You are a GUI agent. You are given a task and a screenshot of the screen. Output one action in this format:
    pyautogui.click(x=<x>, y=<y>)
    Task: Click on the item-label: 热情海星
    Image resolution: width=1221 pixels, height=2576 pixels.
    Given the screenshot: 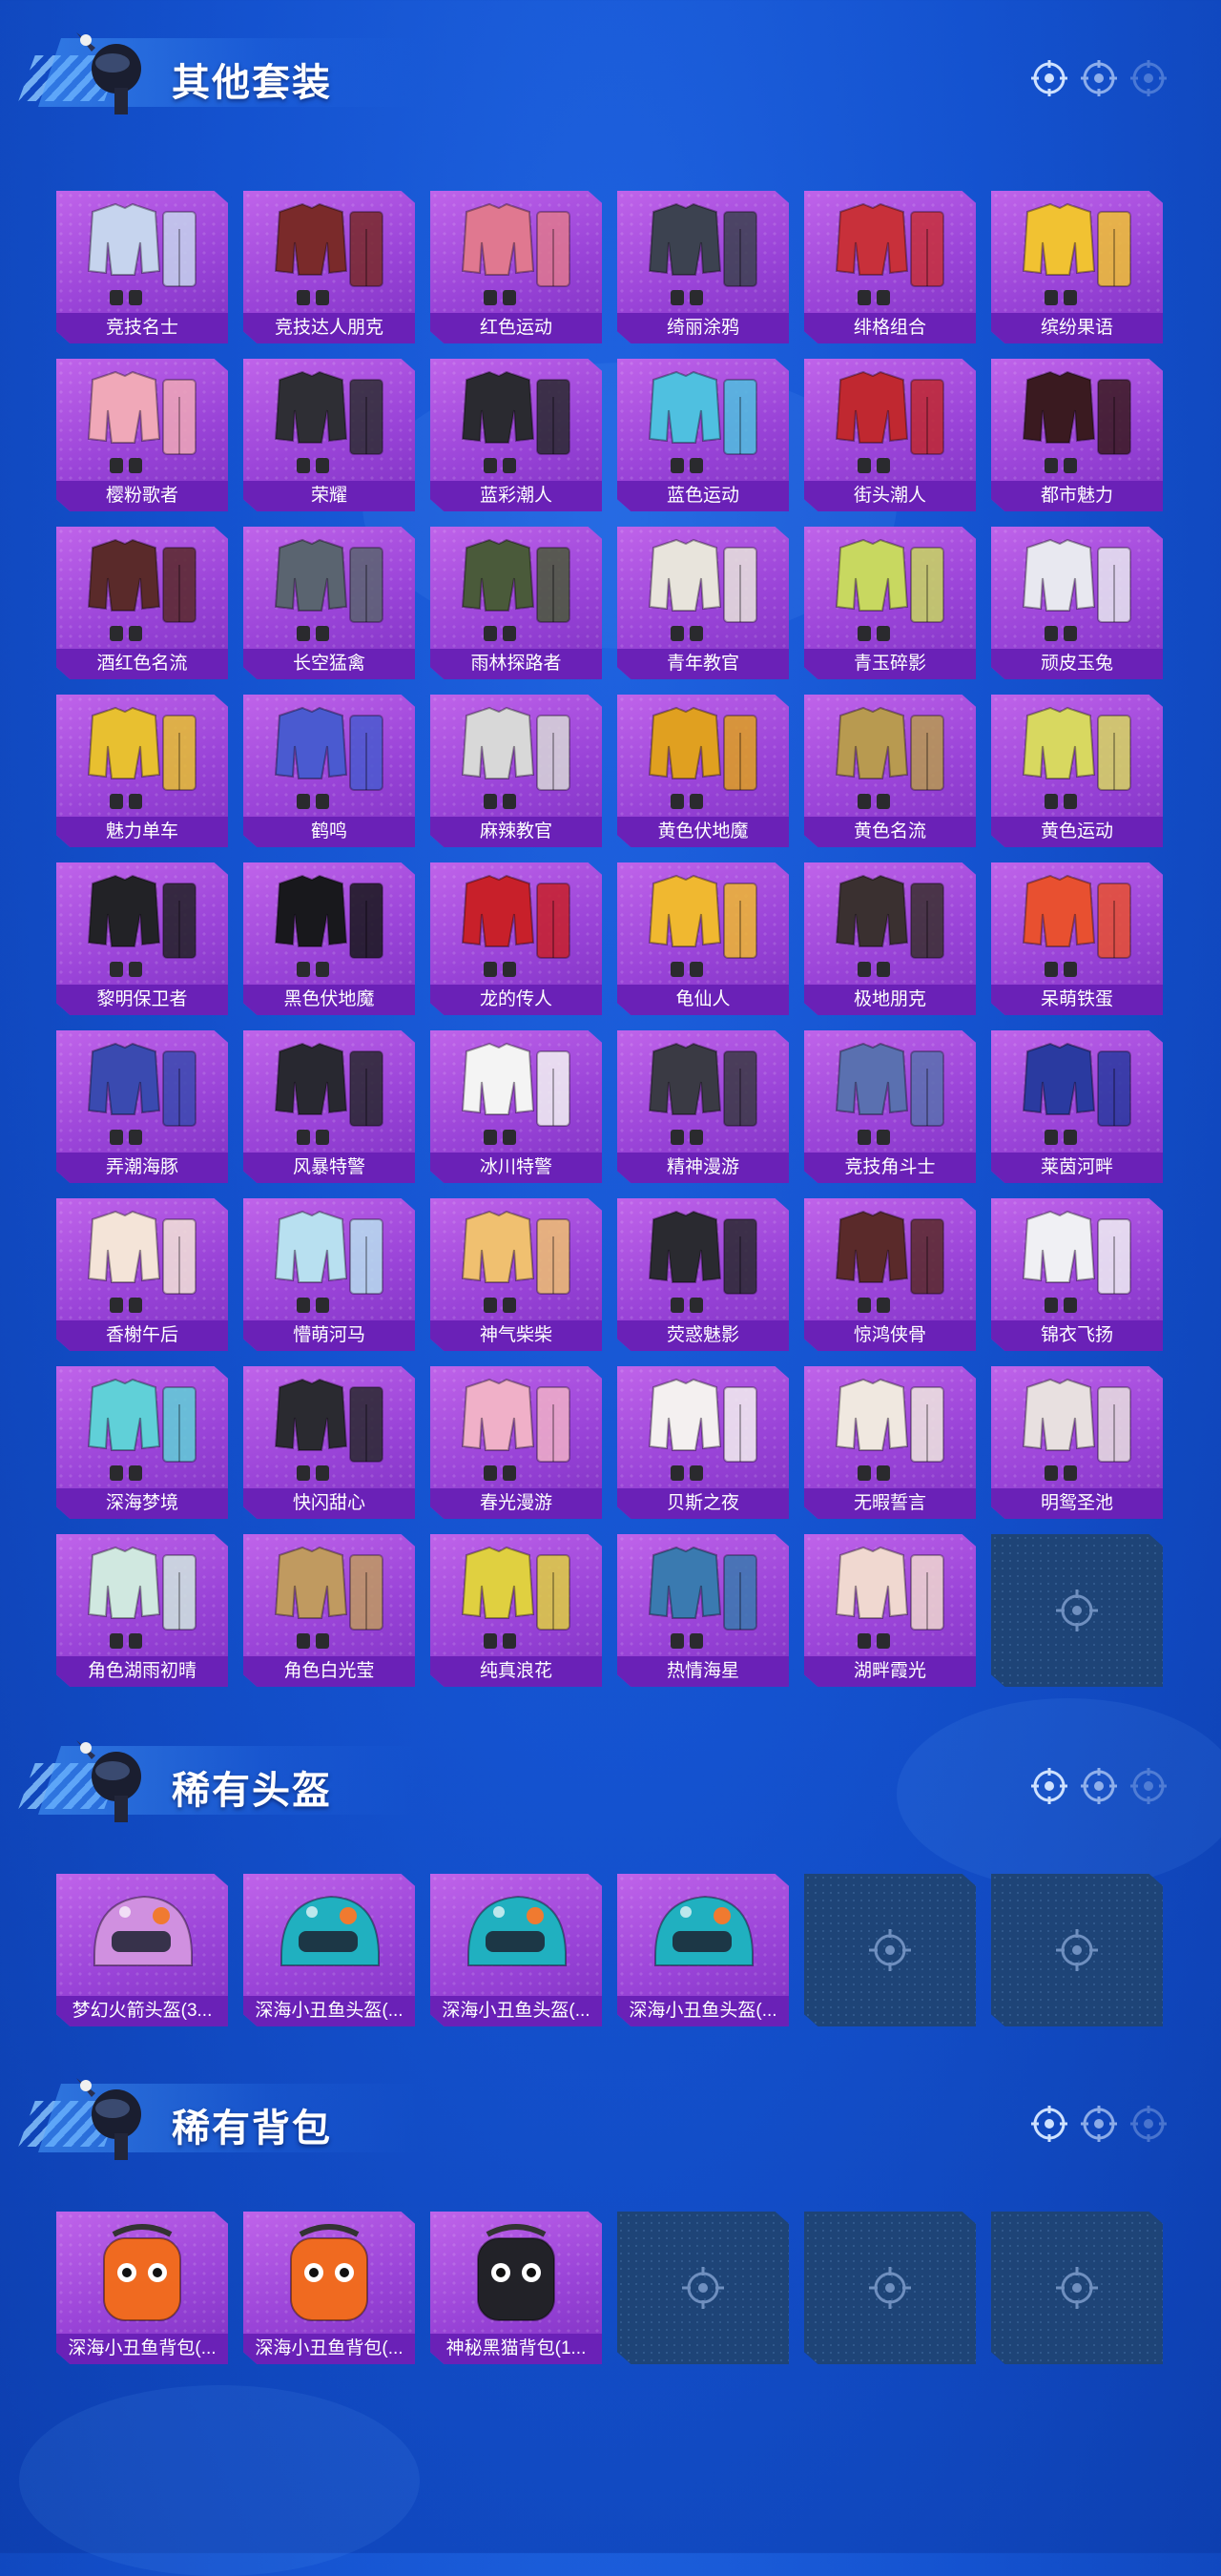 What is the action you would take?
    pyautogui.click(x=703, y=1671)
    